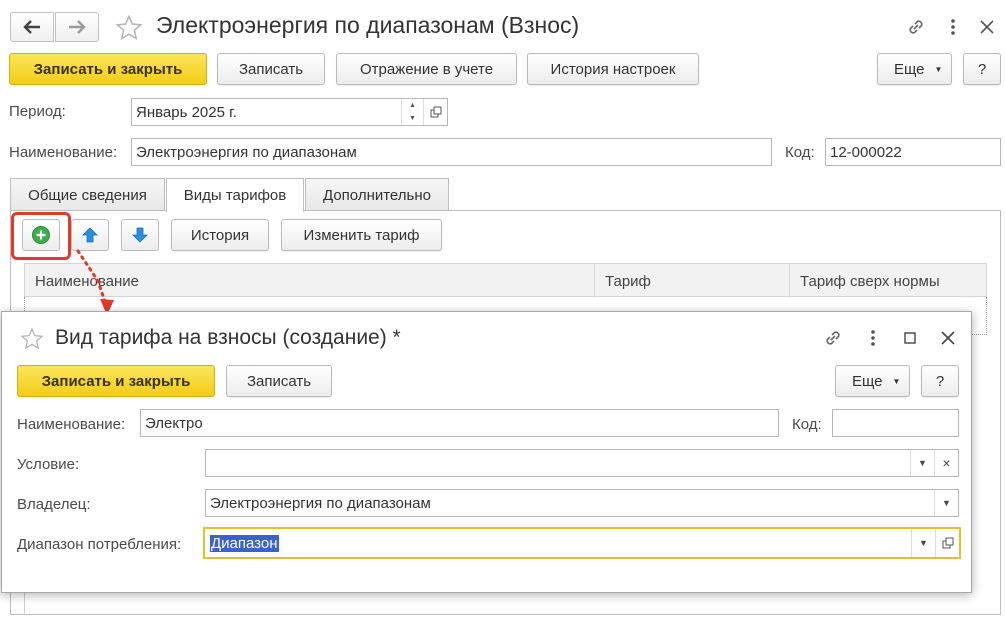 The width and height of the screenshot is (1005, 617). Describe the element at coordinates (90, 235) in the screenshot. I see `arrow-up-icon` at that location.